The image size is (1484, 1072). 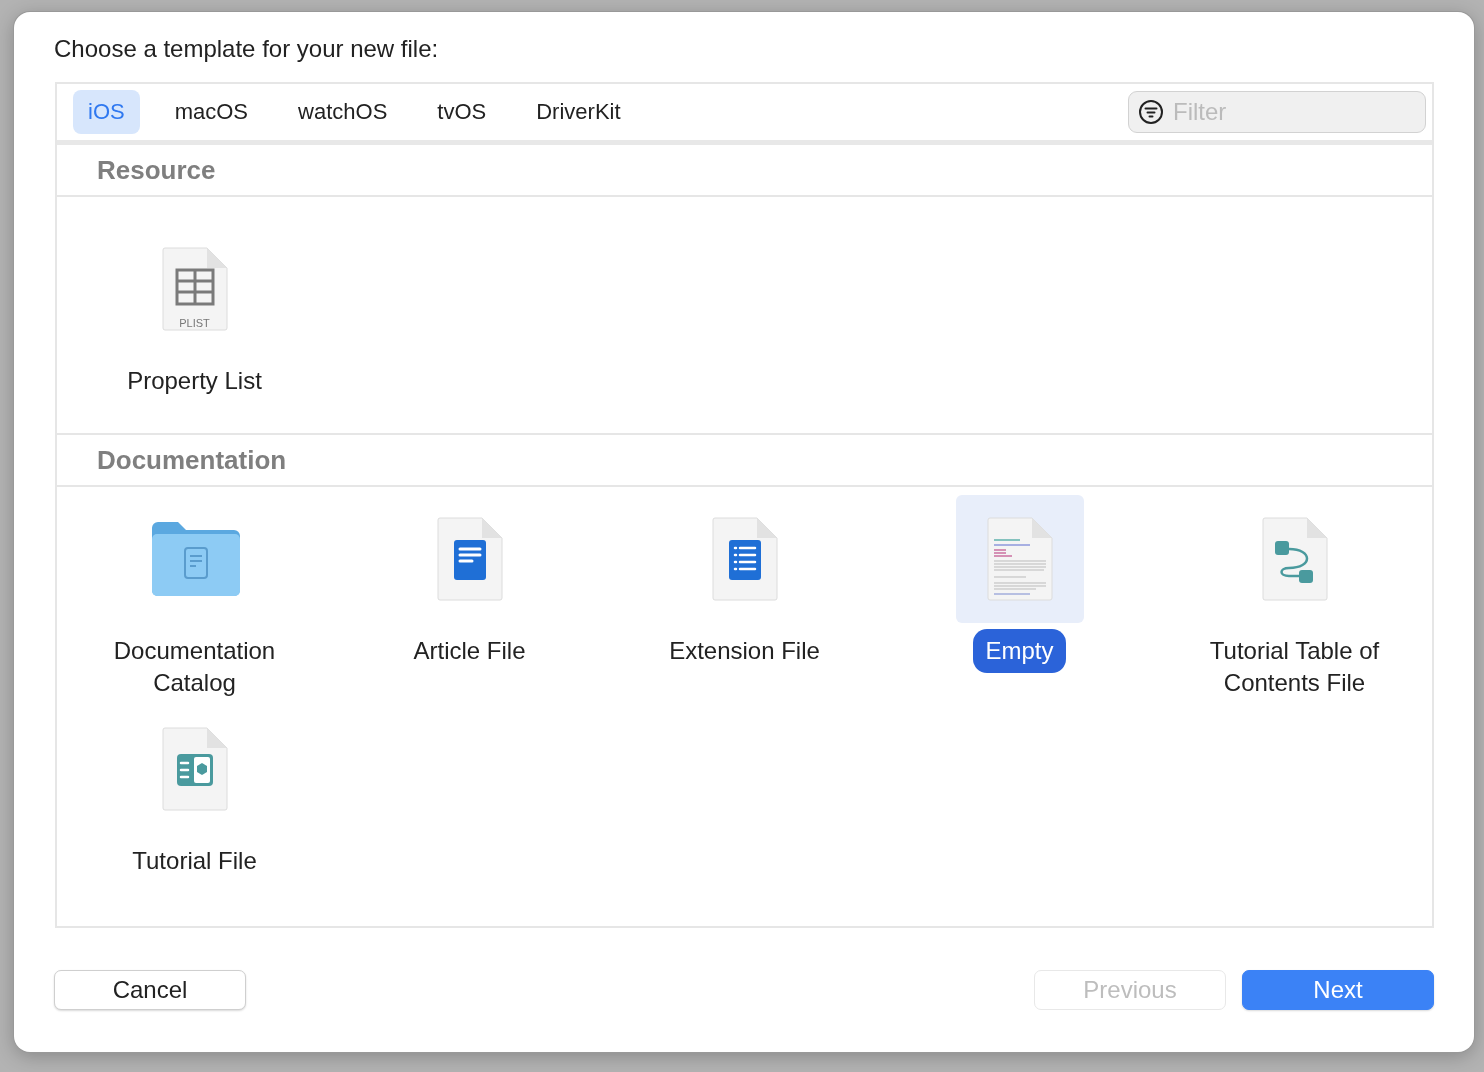 What do you see at coordinates (194, 667) in the screenshot?
I see `template-label: Documentation Catalog` at bounding box center [194, 667].